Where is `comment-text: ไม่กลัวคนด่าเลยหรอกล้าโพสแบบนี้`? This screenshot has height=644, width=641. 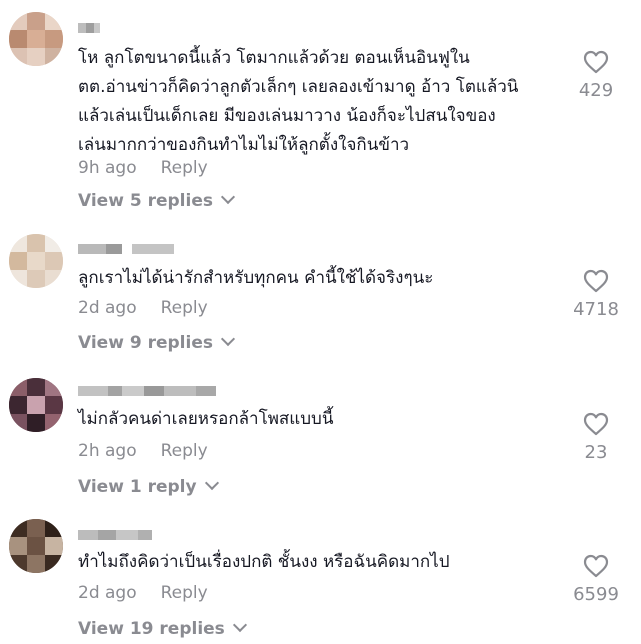
comment-text: ไม่กลัวคนด่าเลยหรอกล้าโพสแบบนี้ is located at coordinates (206, 419).